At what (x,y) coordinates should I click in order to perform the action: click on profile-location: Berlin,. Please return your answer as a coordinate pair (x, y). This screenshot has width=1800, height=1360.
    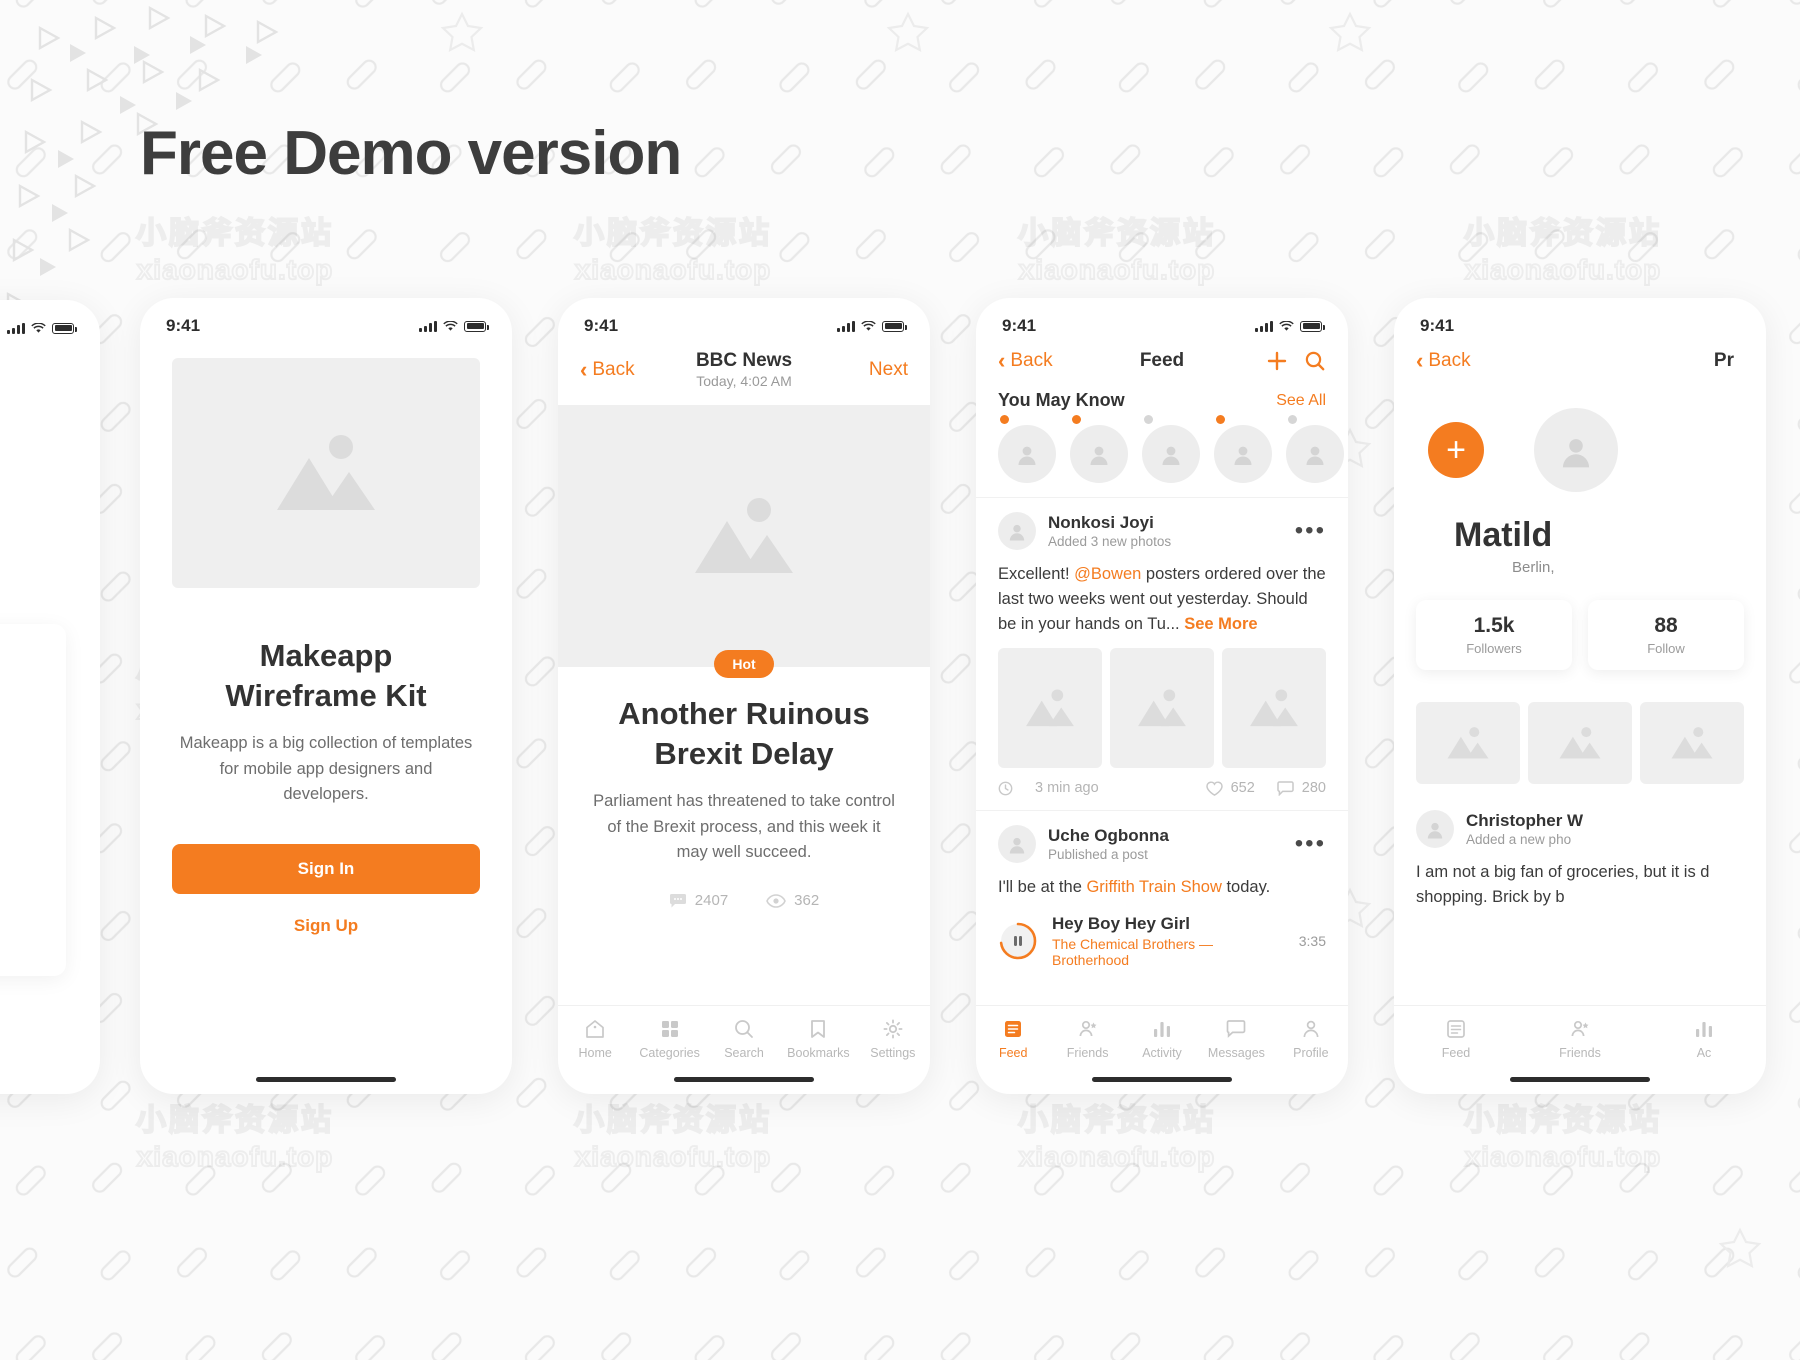
    Looking at the image, I should click on (1533, 567).